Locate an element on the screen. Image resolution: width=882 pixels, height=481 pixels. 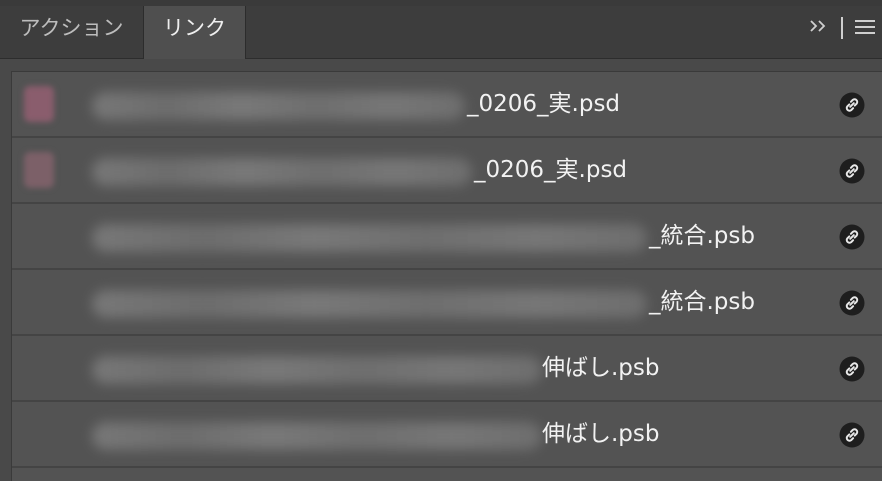
hamburger-menu-icon is located at coordinates (865, 27).